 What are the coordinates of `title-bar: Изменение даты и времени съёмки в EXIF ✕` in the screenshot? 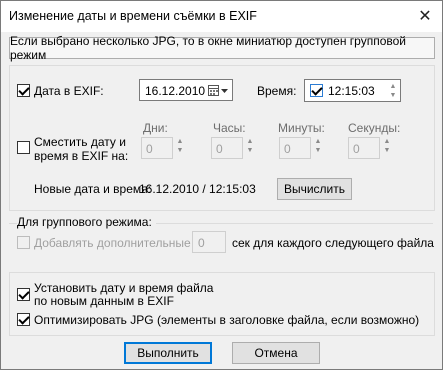 It's located at (221, 16).